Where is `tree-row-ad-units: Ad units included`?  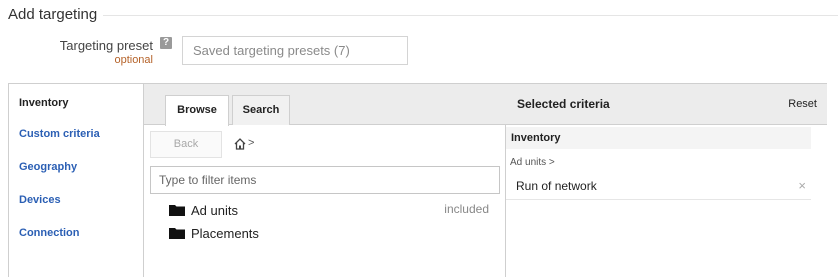 tree-row-ad-units: Ad units included is located at coordinates (325, 211).